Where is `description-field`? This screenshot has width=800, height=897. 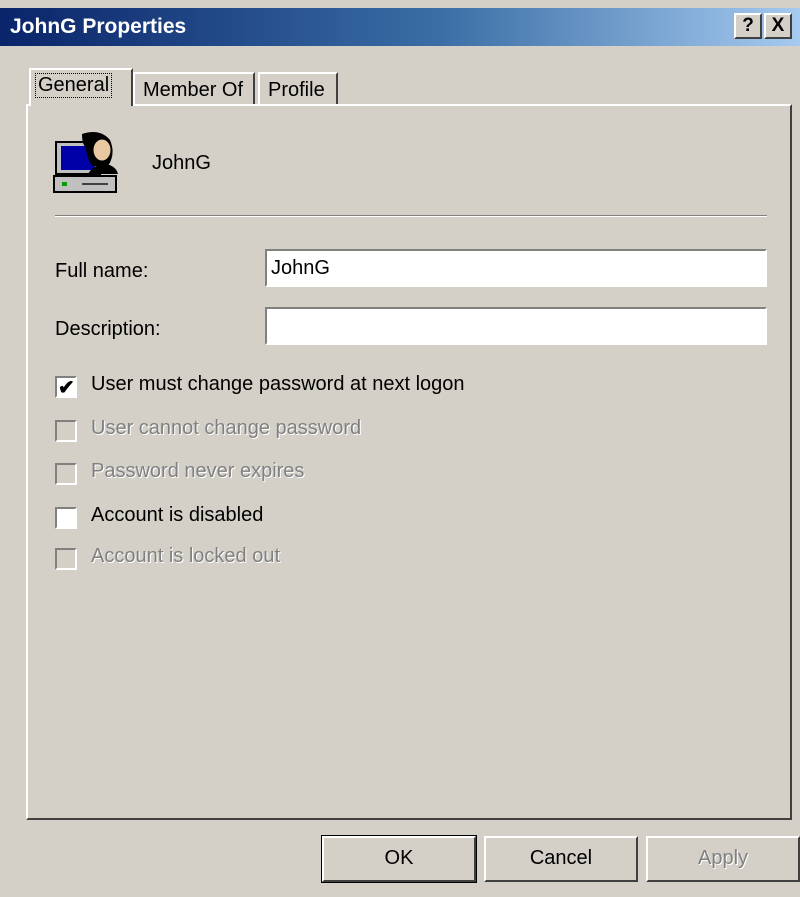
description-field is located at coordinates (516, 326).